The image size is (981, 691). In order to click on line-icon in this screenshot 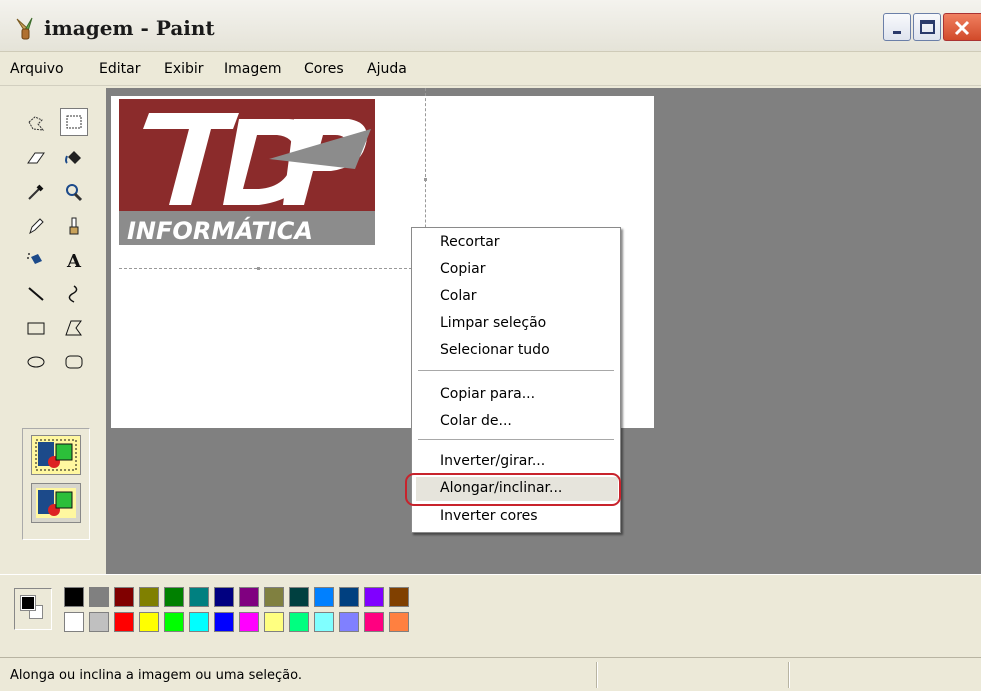, I will do `click(36, 294)`.